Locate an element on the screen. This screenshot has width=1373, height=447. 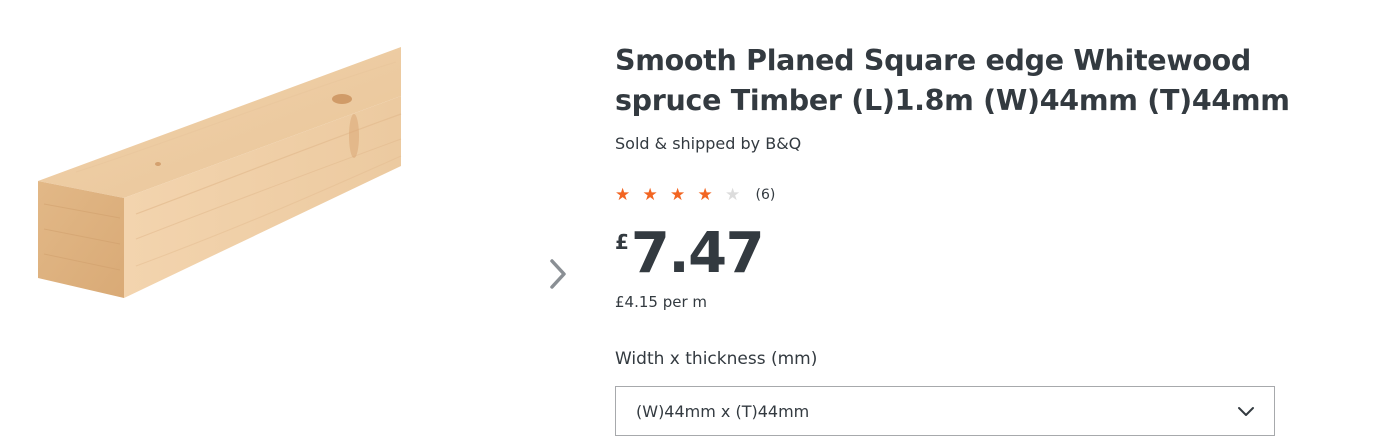
gallery-next-button is located at coordinates (558, 274).